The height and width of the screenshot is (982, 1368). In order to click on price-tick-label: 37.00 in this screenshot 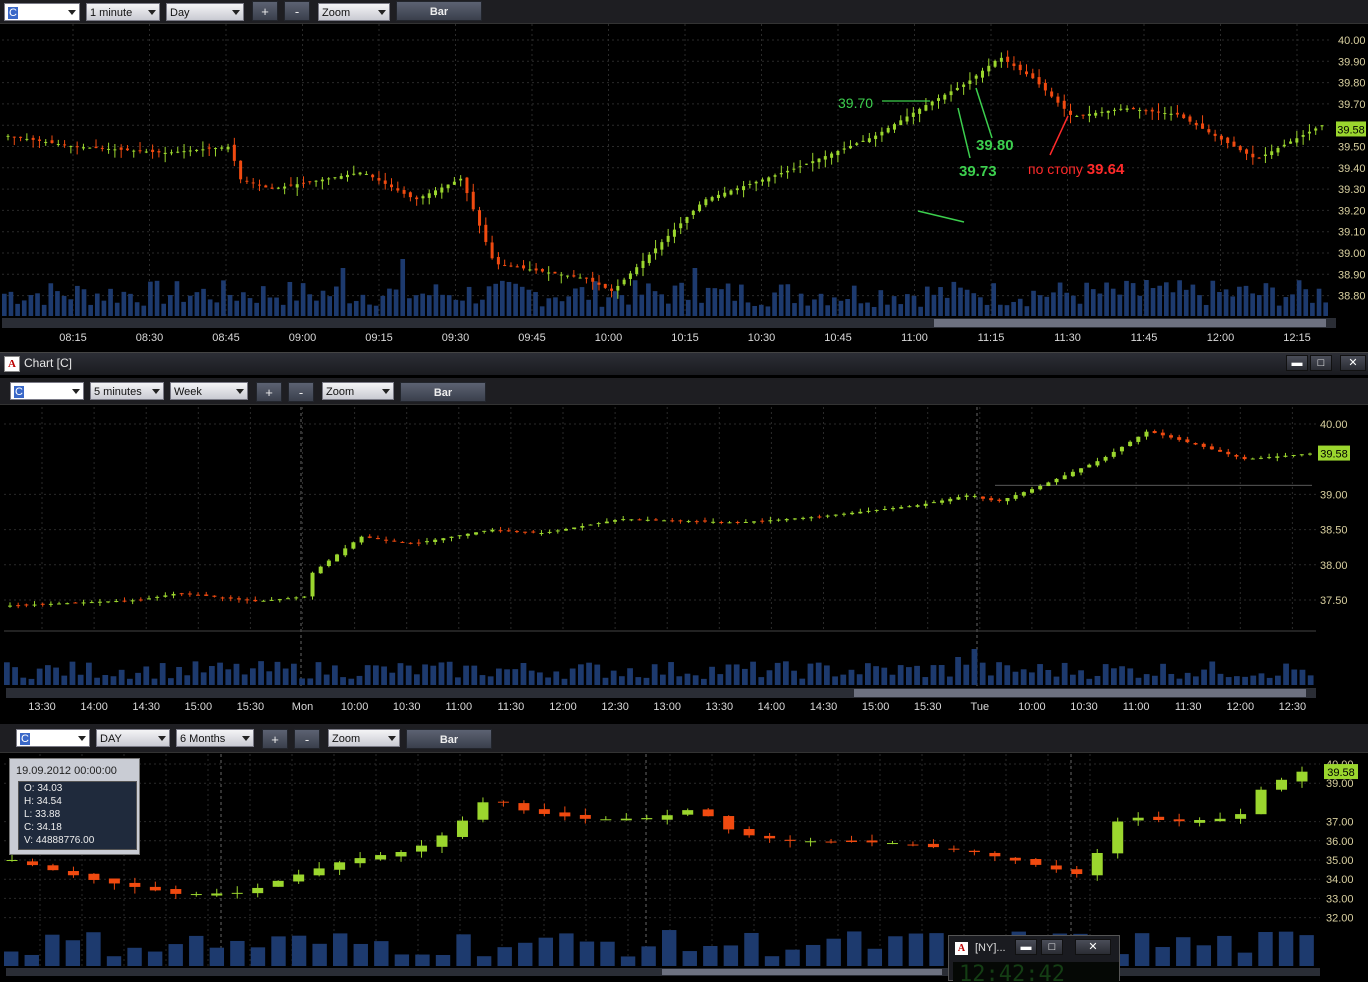, I will do `click(1340, 823)`.